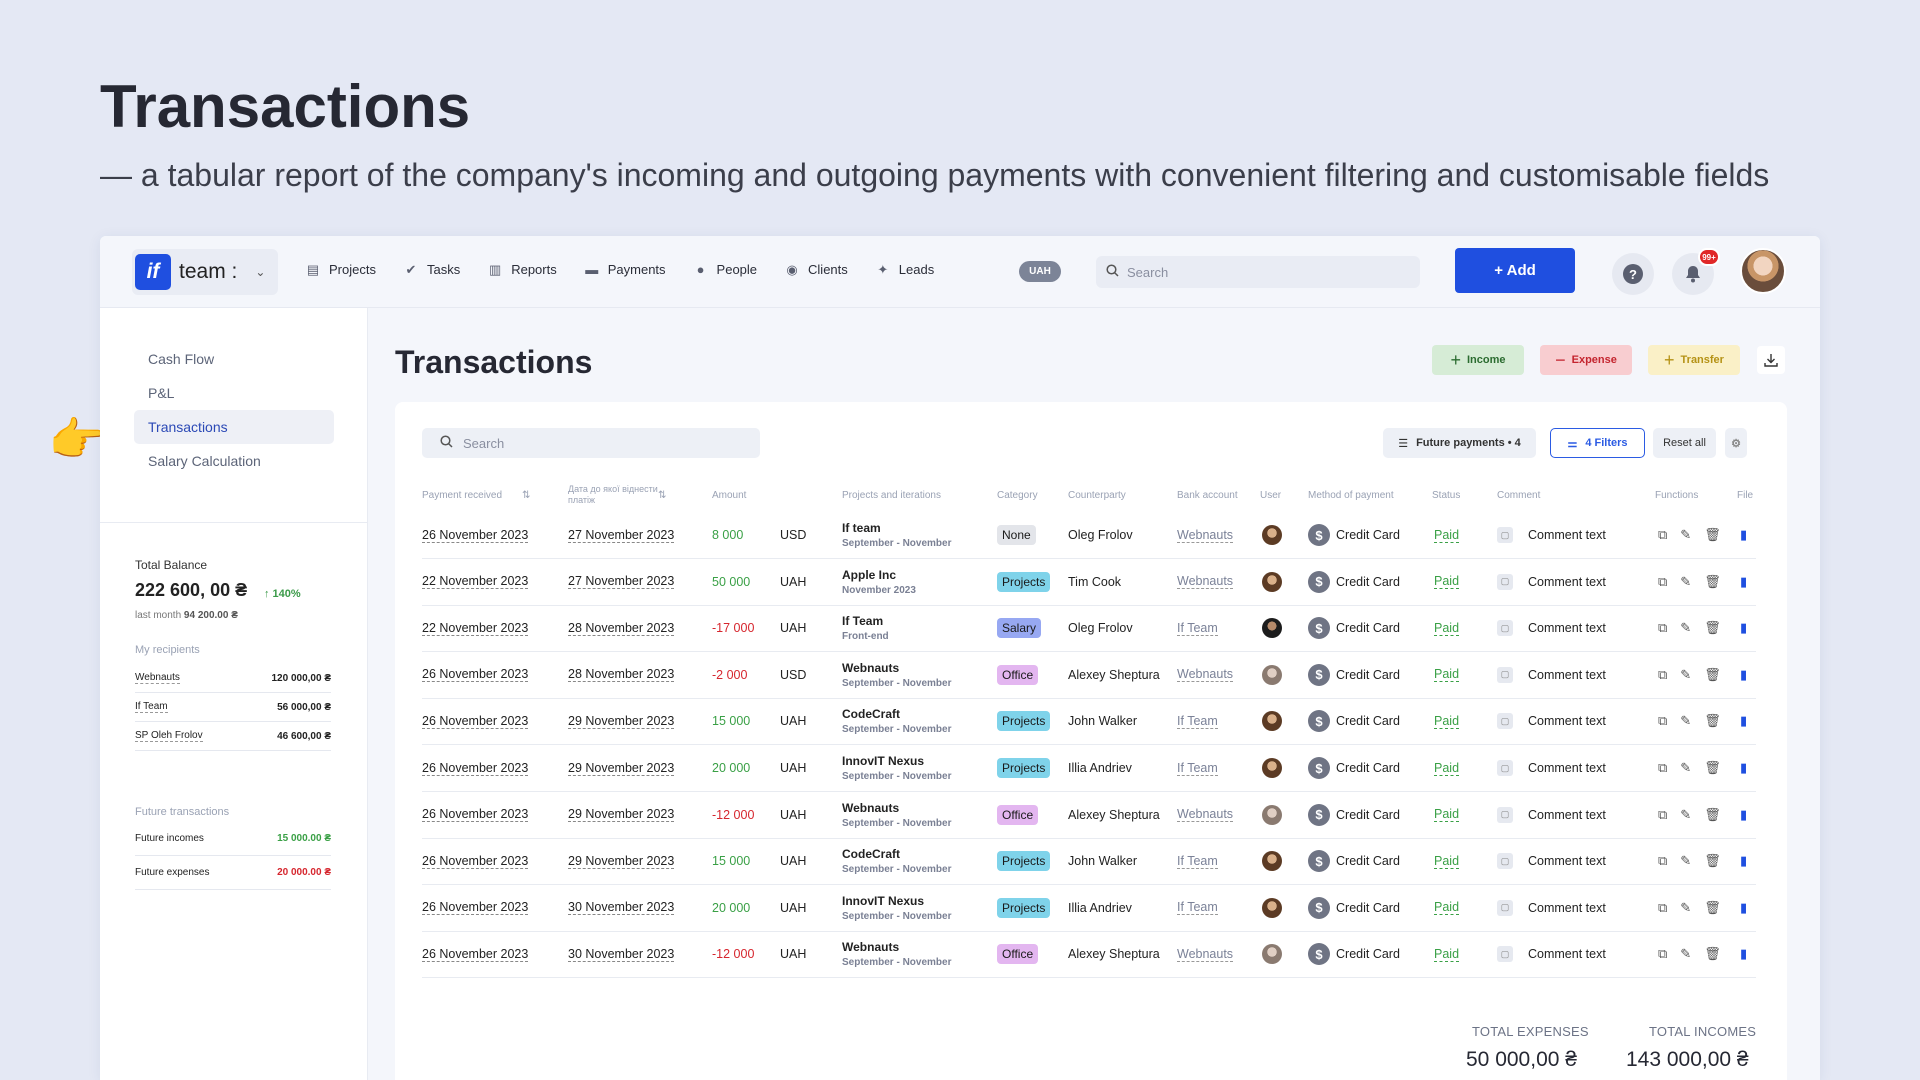  I want to click on expense-button: − Expense, so click(1586, 360).